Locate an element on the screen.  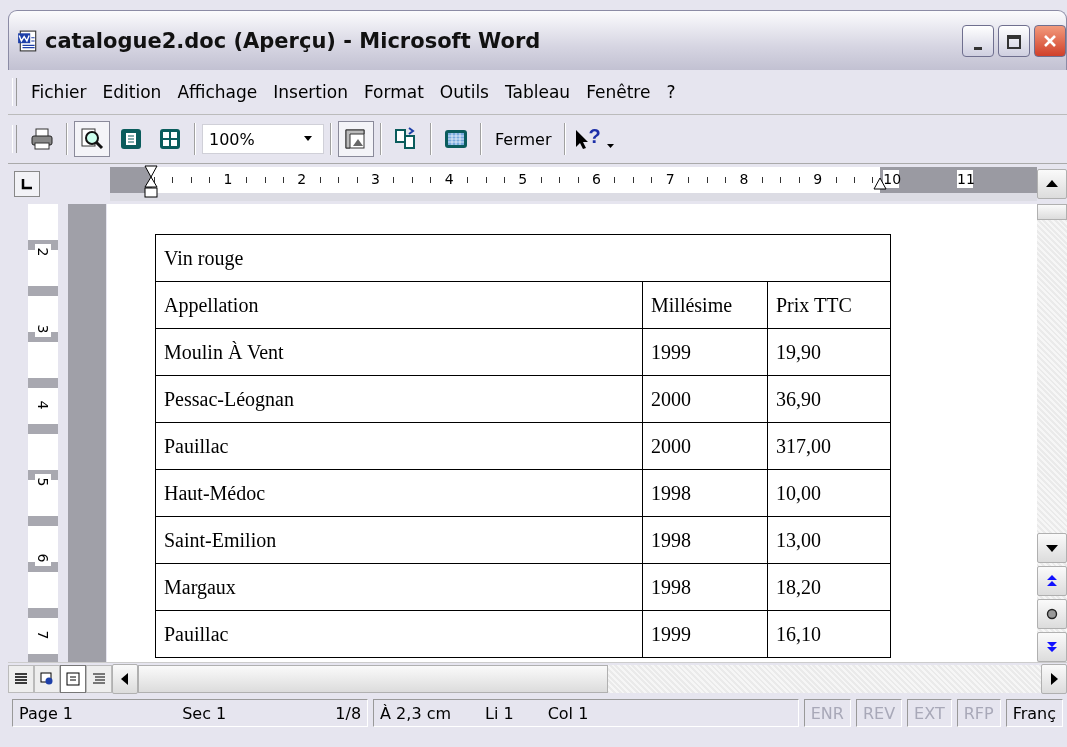
ruler-button is located at coordinates (356, 139).